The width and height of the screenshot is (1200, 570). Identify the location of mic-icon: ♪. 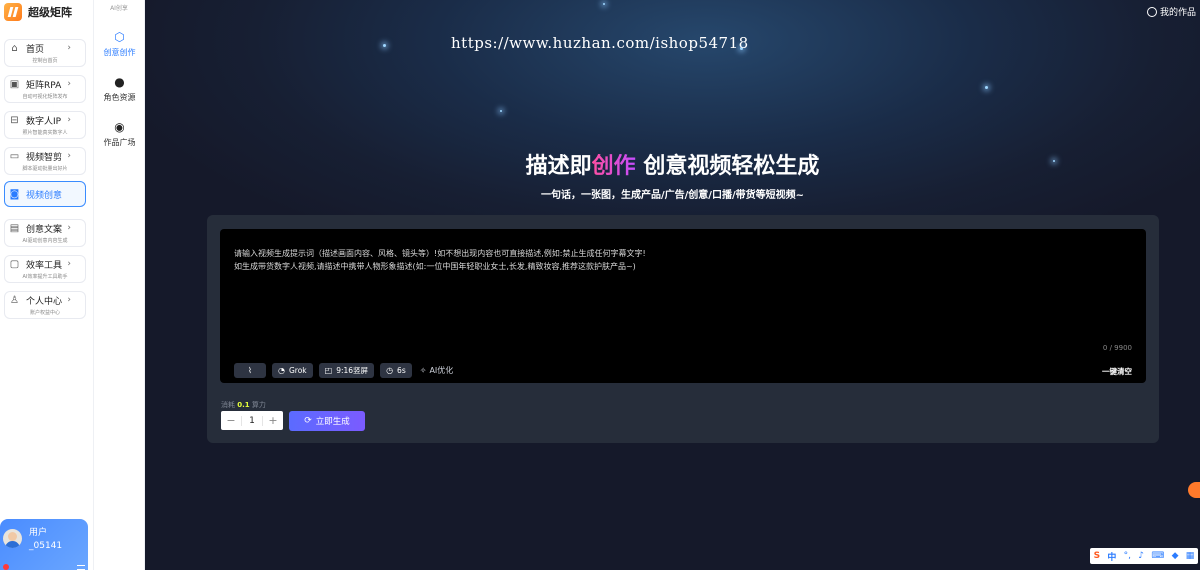
(1141, 556).